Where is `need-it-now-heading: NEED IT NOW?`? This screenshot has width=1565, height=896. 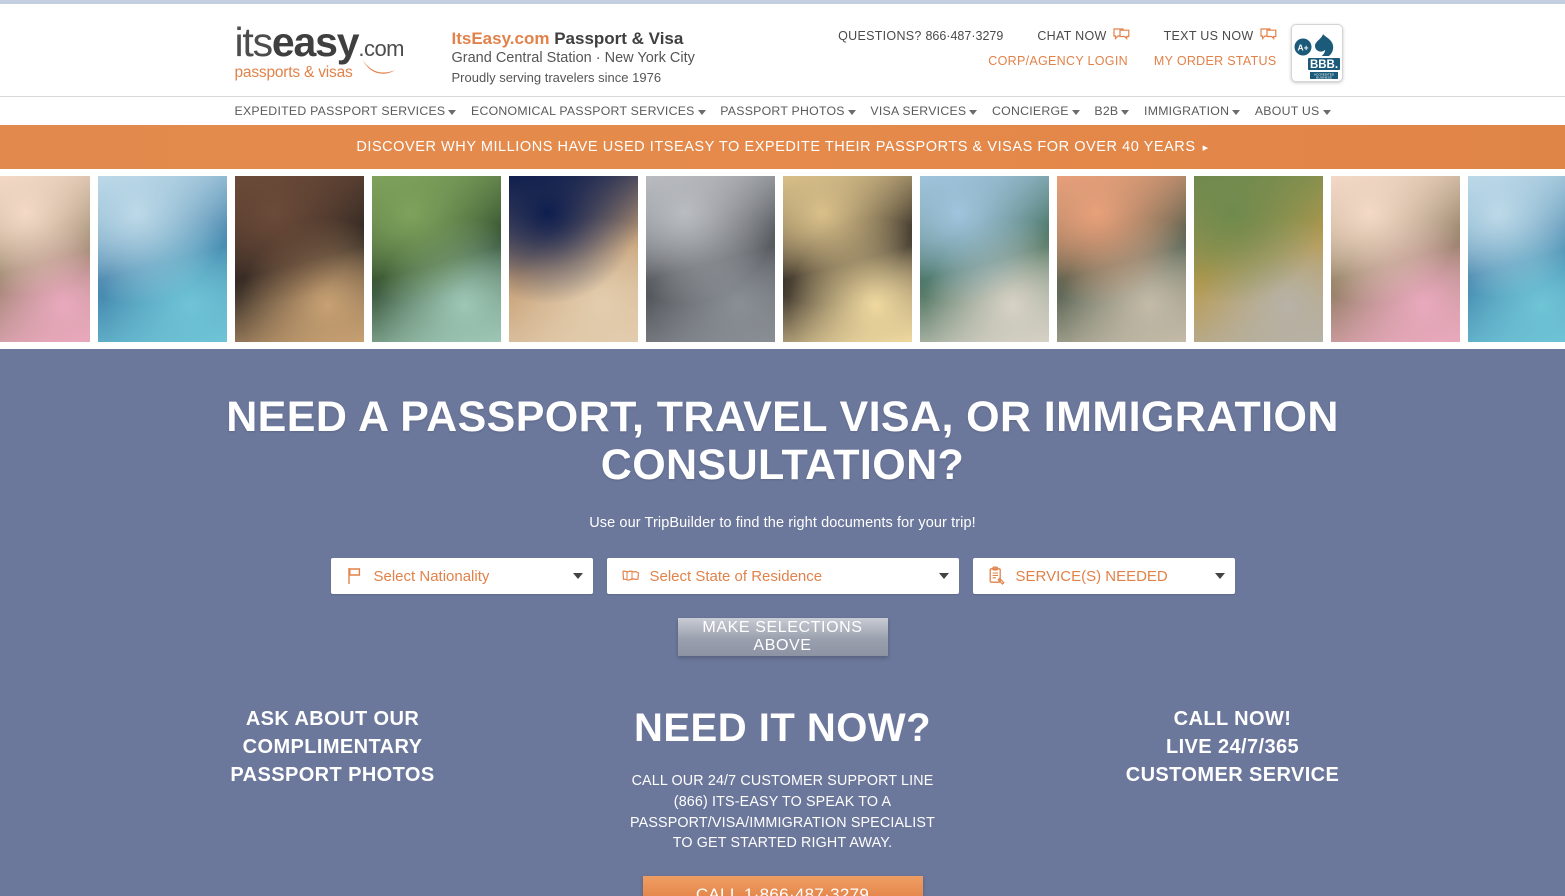 need-it-now-heading: NEED IT NOW? is located at coordinates (782, 728).